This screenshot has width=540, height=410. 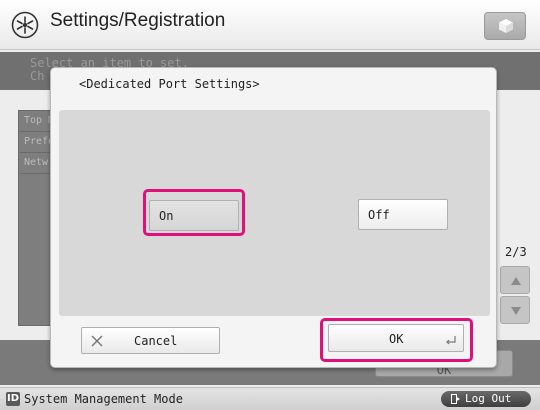 I want to click on counter-check-button, so click(x=505, y=26).